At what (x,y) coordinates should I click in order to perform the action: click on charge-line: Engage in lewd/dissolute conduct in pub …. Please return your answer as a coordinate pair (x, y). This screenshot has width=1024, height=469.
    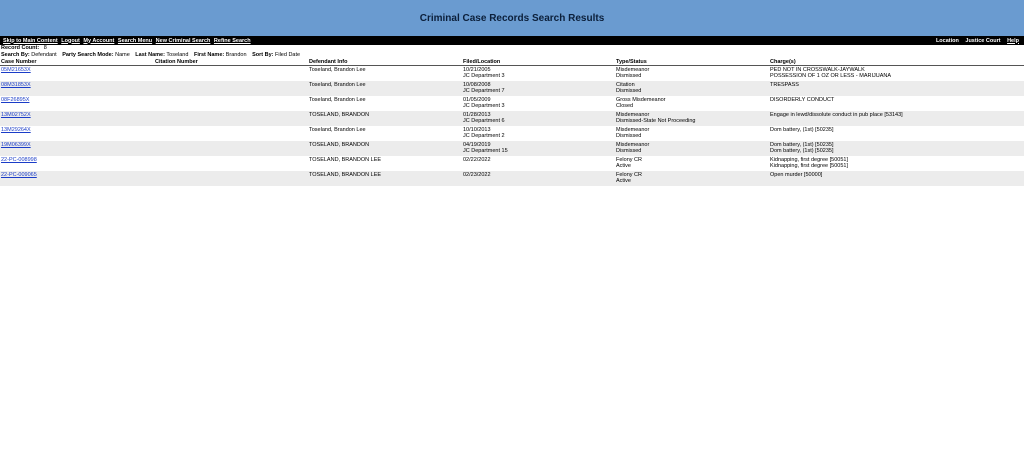
    Looking at the image, I should click on (836, 115).